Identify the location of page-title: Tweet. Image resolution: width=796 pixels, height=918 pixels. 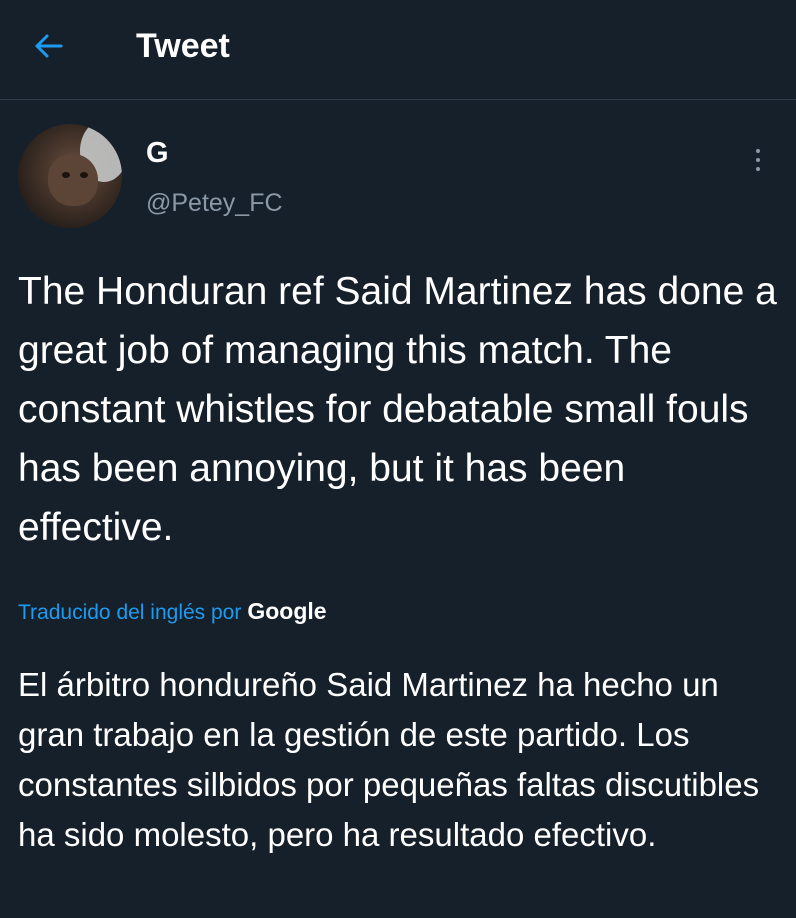
(183, 46).